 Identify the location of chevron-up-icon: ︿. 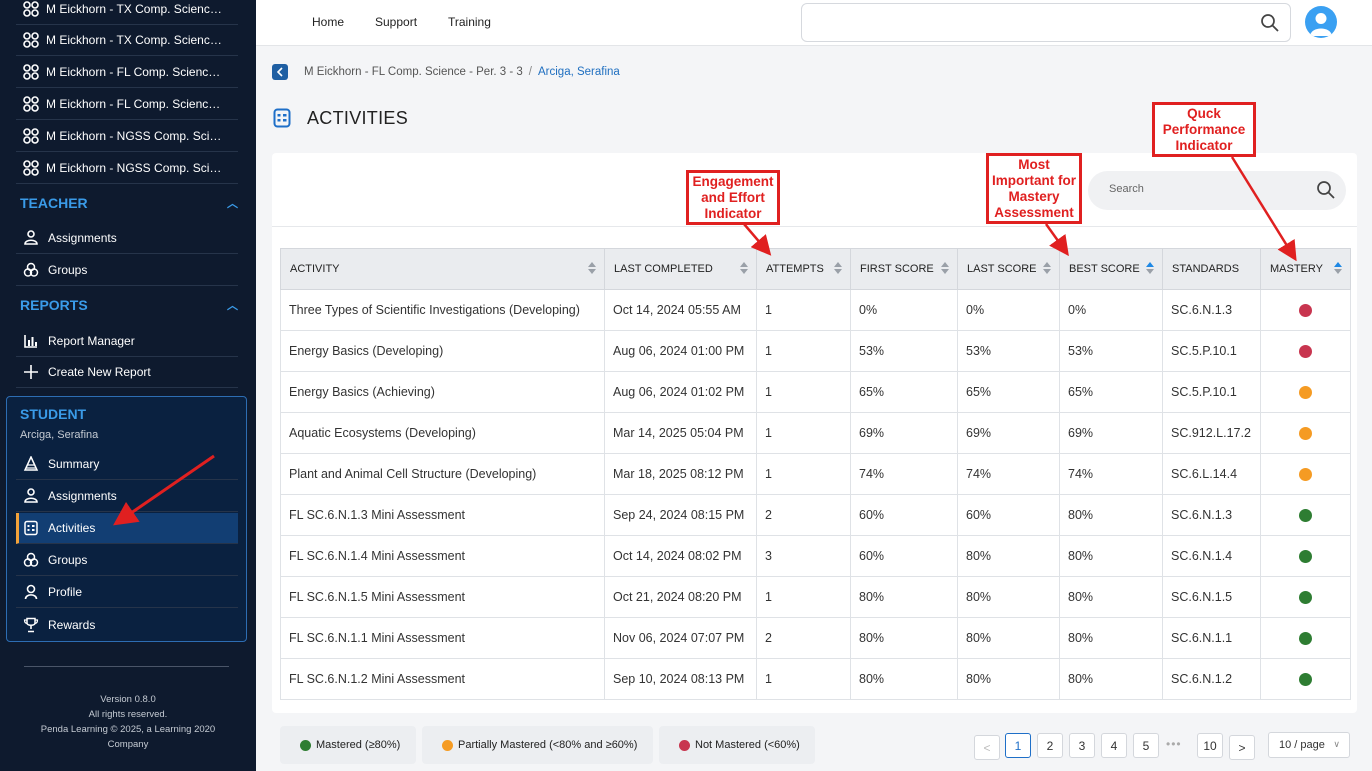
(232, 204).